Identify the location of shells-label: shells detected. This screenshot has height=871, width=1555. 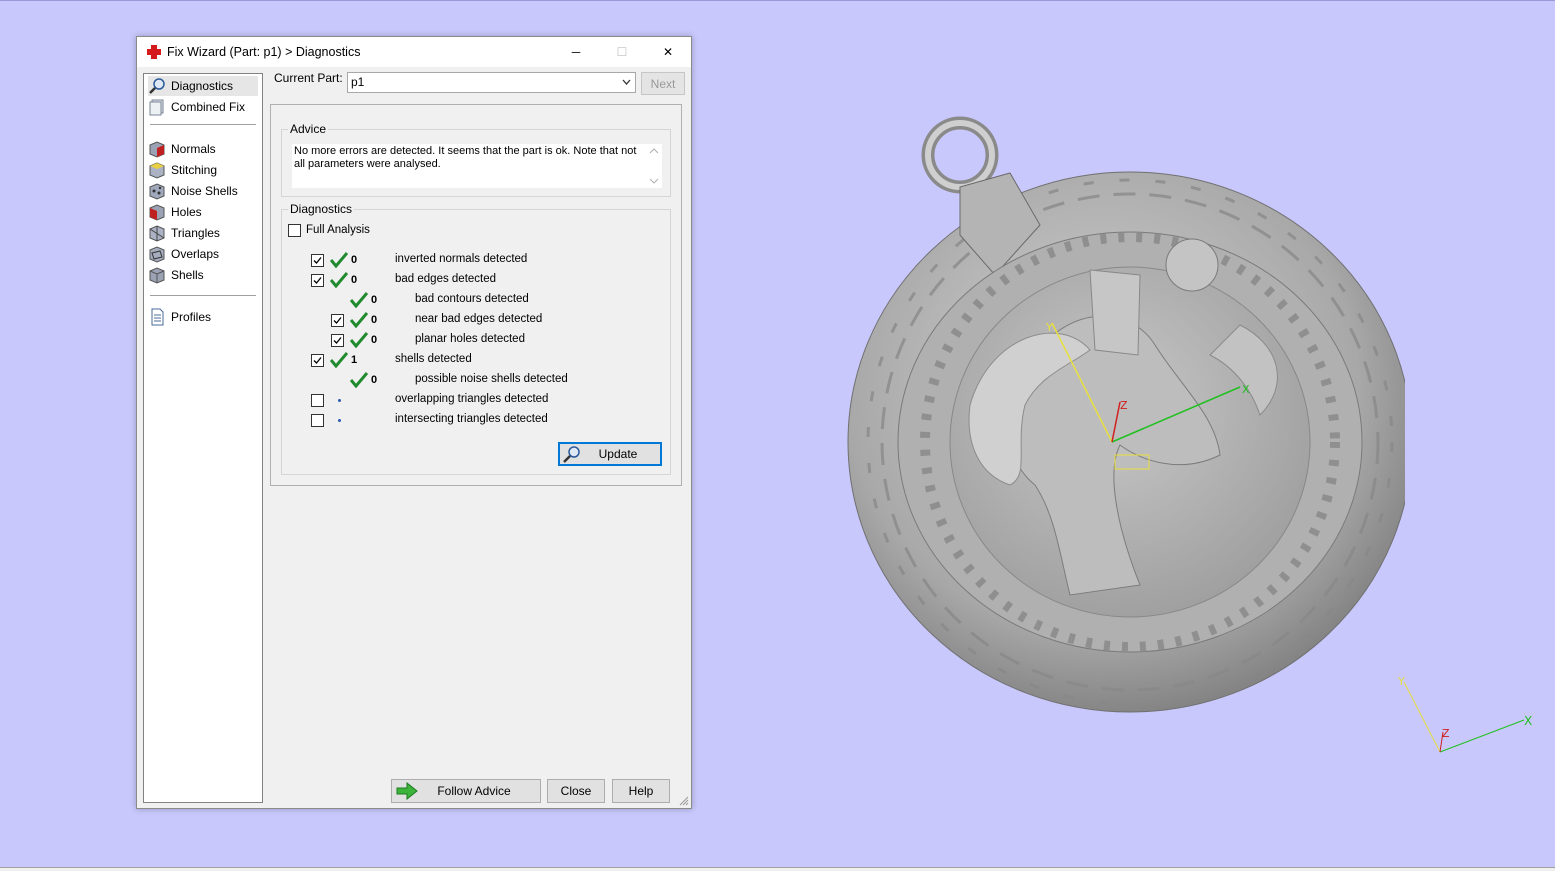
(433, 359).